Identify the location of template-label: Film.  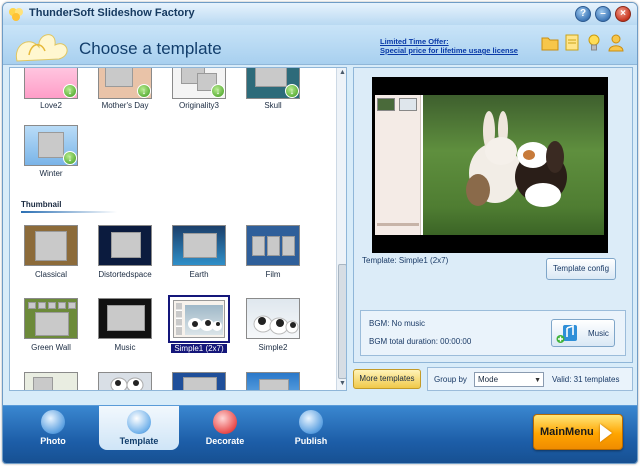
(273, 274).